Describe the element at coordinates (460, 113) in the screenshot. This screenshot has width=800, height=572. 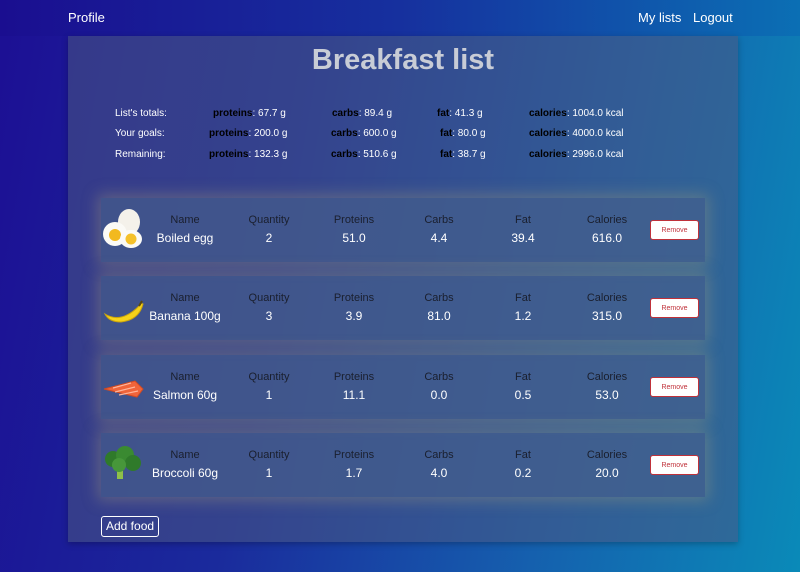
I see `totals-fat: fat: 41.3 g` at that location.